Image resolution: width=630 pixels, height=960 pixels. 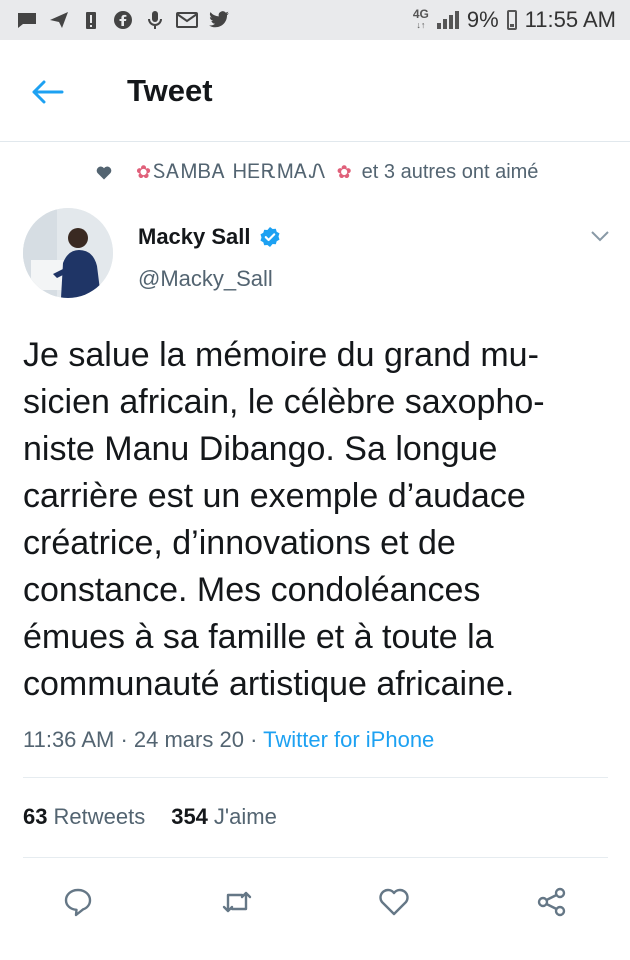 I want to click on tweet-line: créatrice, d’innovations et de, so click(x=239, y=543).